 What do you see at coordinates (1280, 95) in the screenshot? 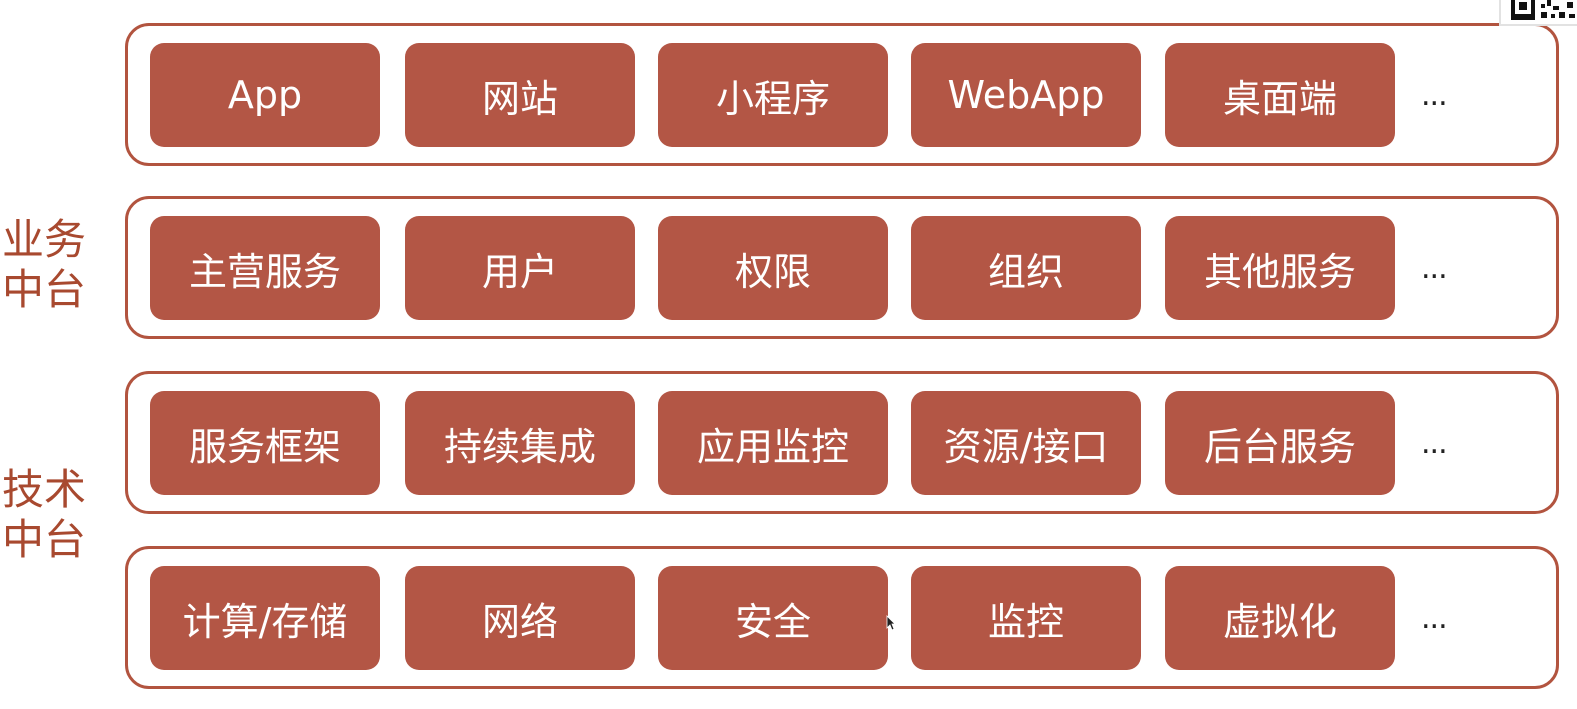
I see `box-desktop: 桌面端` at bounding box center [1280, 95].